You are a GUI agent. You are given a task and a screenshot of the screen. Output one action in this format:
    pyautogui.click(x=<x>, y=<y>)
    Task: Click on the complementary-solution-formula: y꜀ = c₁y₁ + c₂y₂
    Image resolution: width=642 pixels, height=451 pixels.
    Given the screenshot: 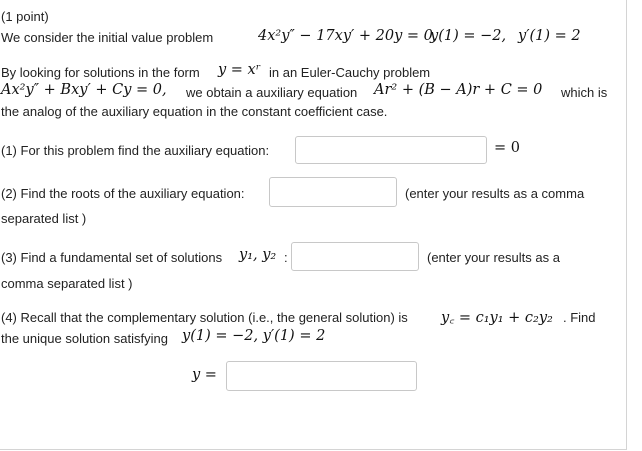 What is the action you would take?
    pyautogui.click(x=497, y=318)
    